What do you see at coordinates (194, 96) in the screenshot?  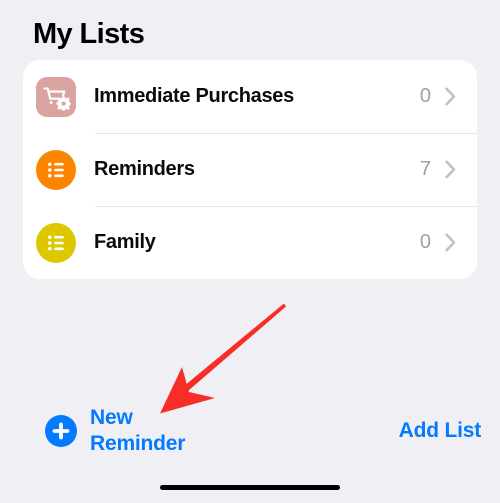 I see `list-row-label: Immediate Purchases` at bounding box center [194, 96].